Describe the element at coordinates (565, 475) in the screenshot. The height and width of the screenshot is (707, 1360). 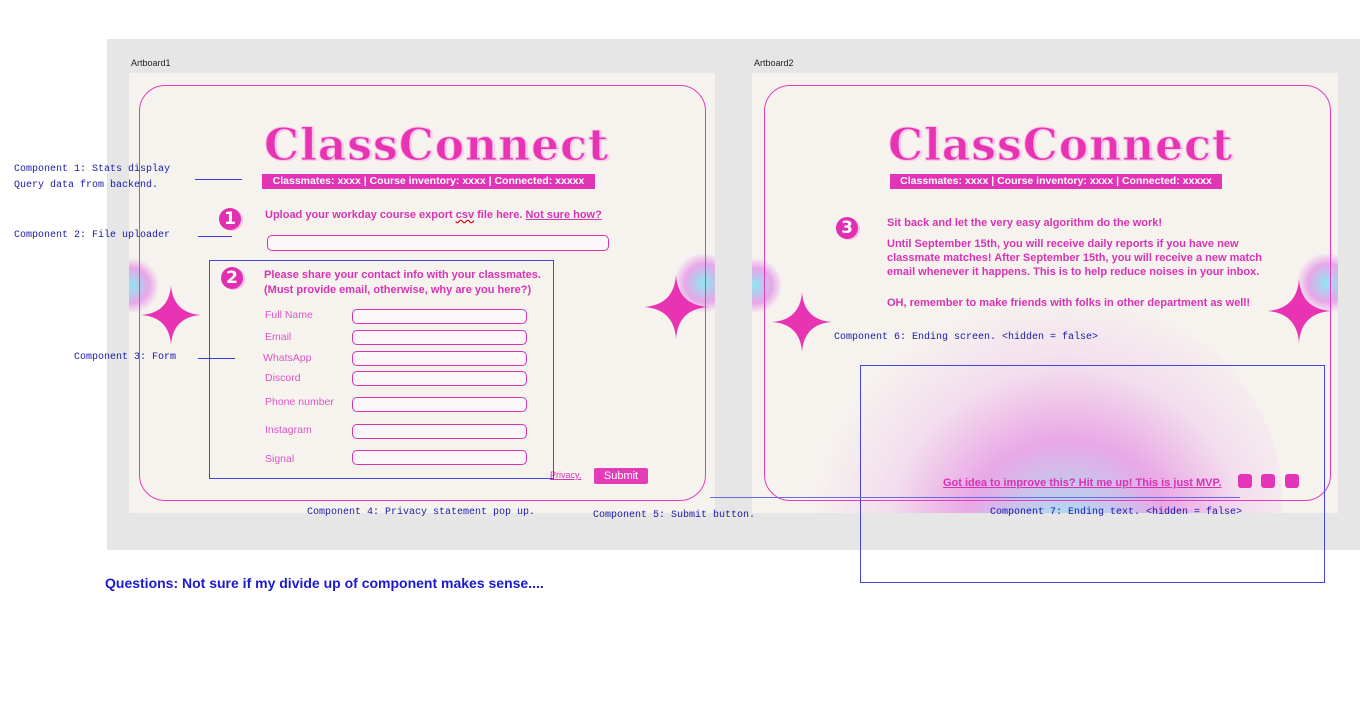
I see `privacy-link: Privacy.` at that location.